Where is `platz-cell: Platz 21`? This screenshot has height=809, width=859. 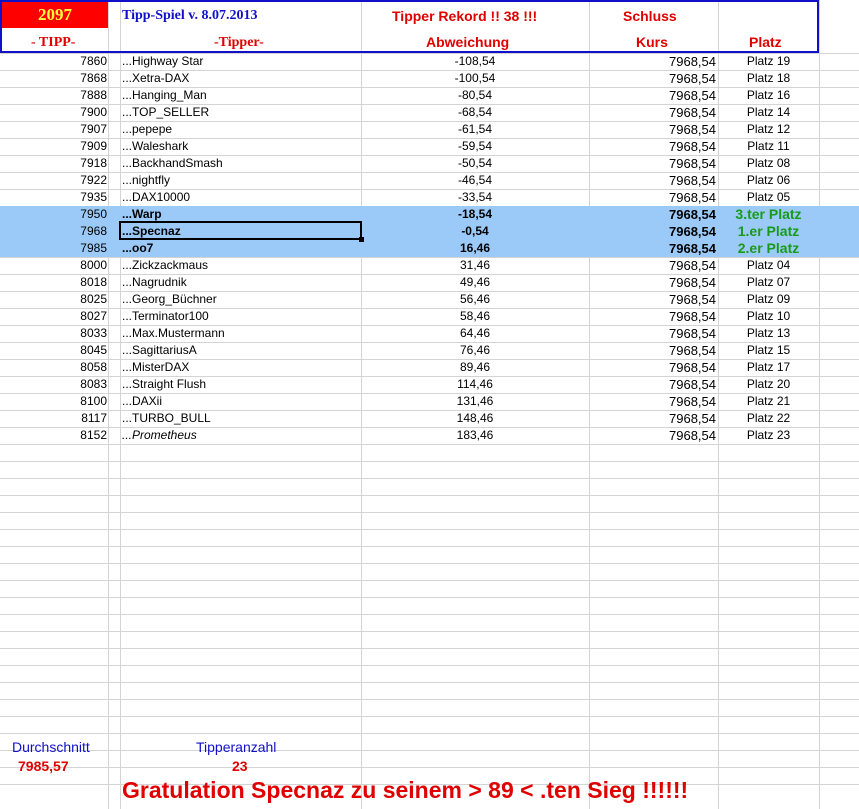 platz-cell: Platz 21 is located at coordinates (768, 401).